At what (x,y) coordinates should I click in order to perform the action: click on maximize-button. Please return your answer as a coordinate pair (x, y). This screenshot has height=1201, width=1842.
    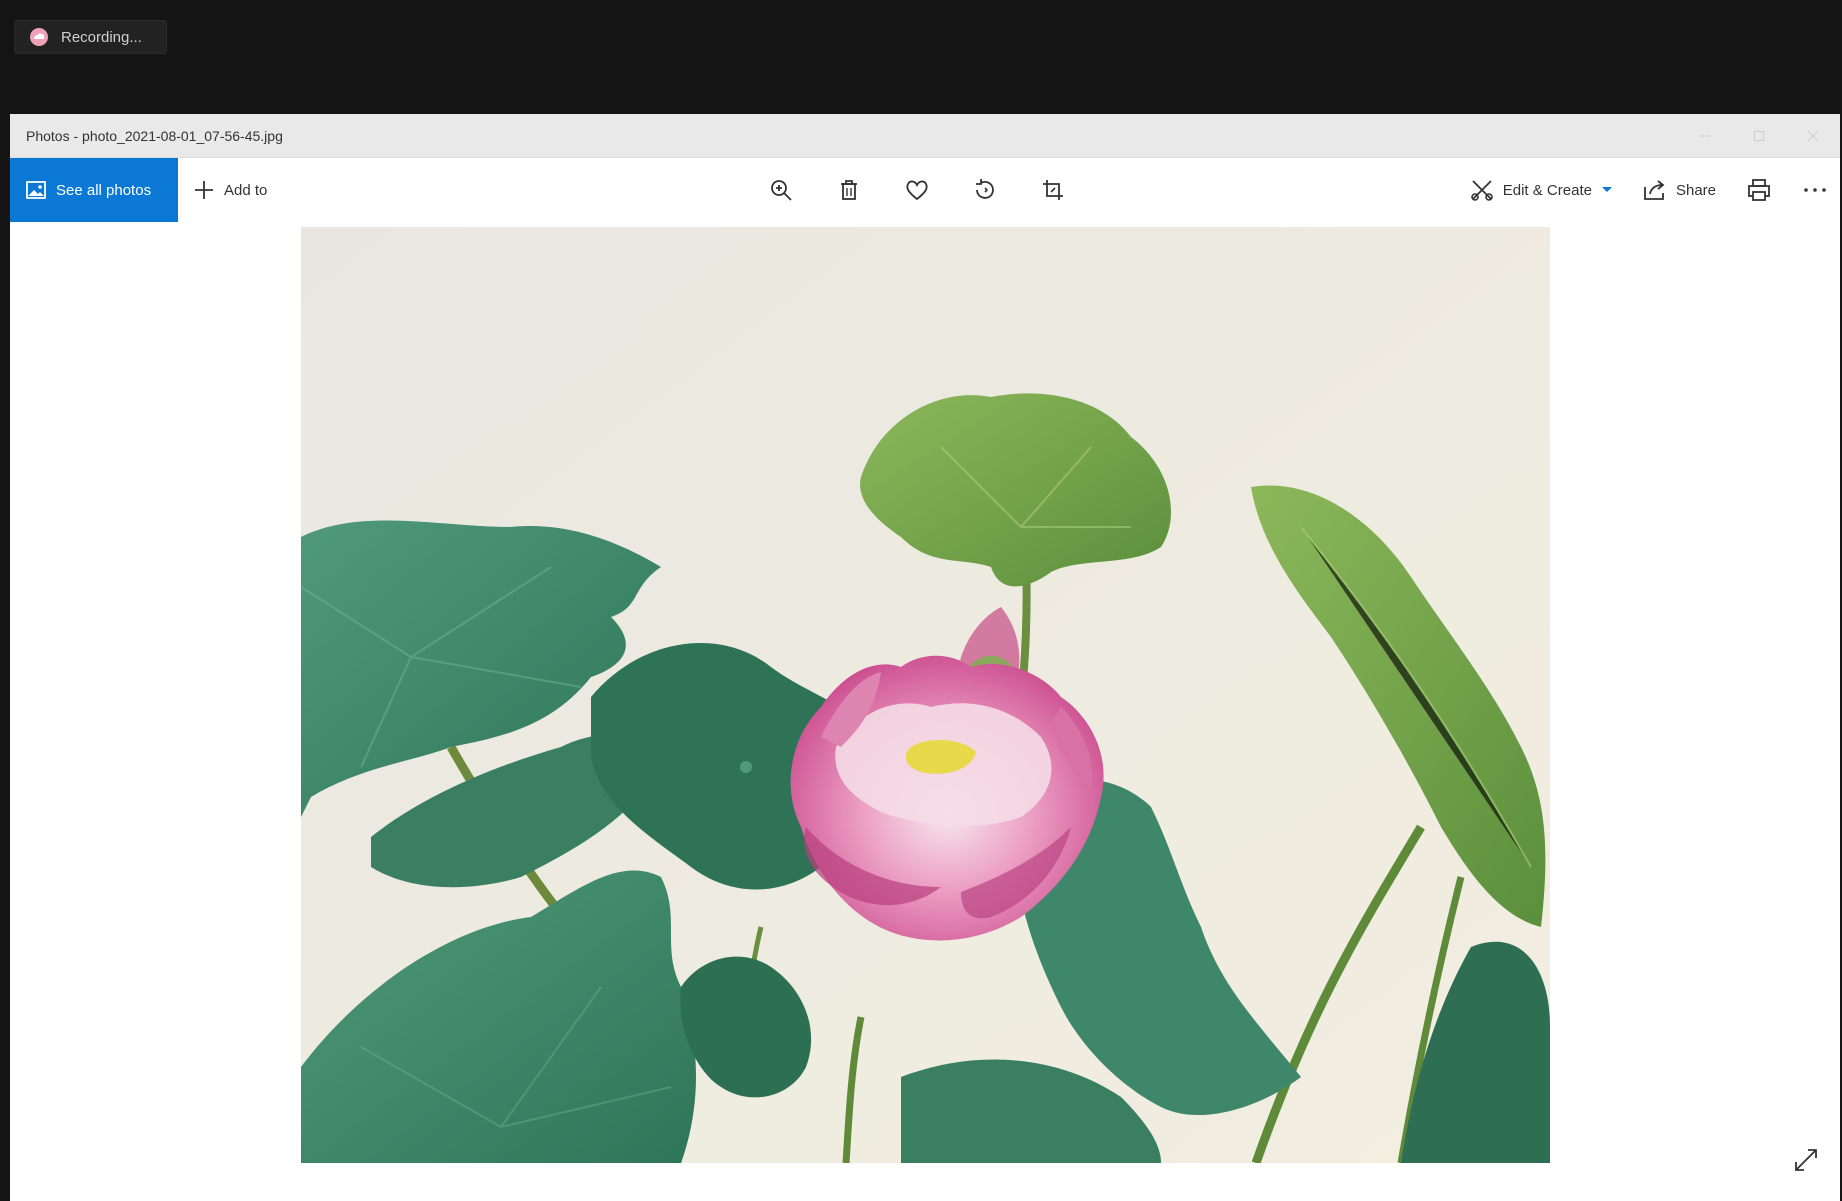
    Looking at the image, I should click on (1759, 135).